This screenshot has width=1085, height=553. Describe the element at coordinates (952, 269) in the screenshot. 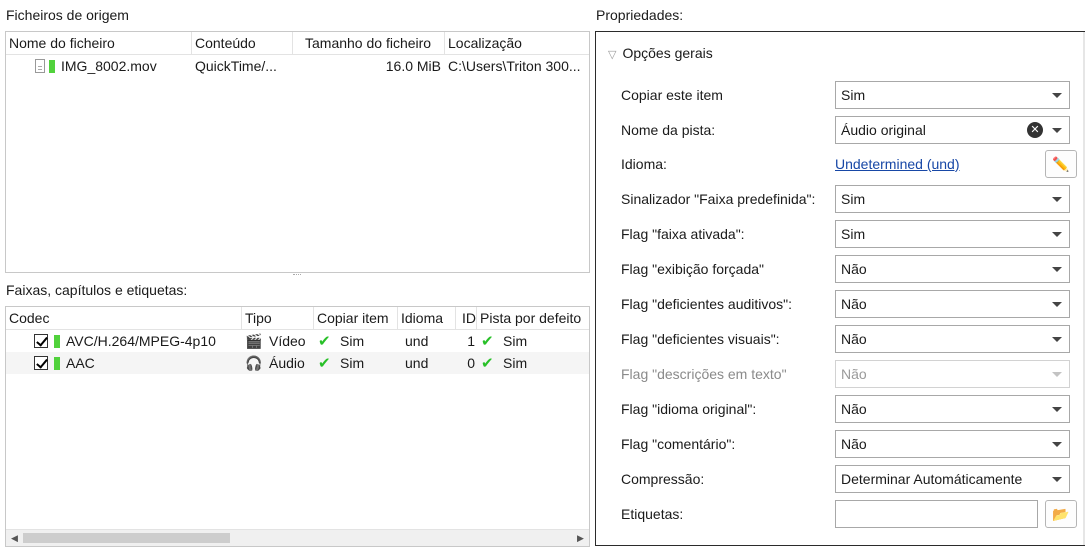

I see `forced-flag-select: Não` at that location.